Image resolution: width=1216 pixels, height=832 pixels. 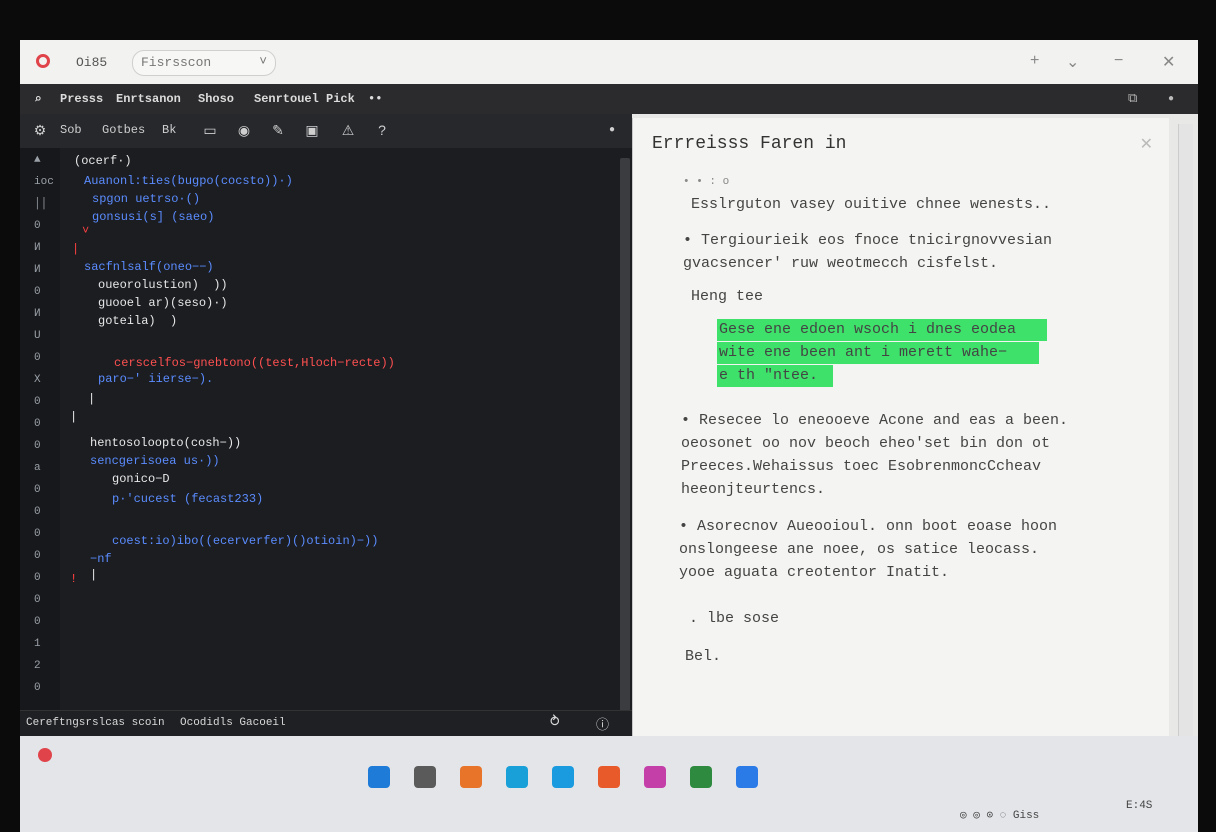 I want to click on search-icon: ⌕, so click(x=38, y=99).